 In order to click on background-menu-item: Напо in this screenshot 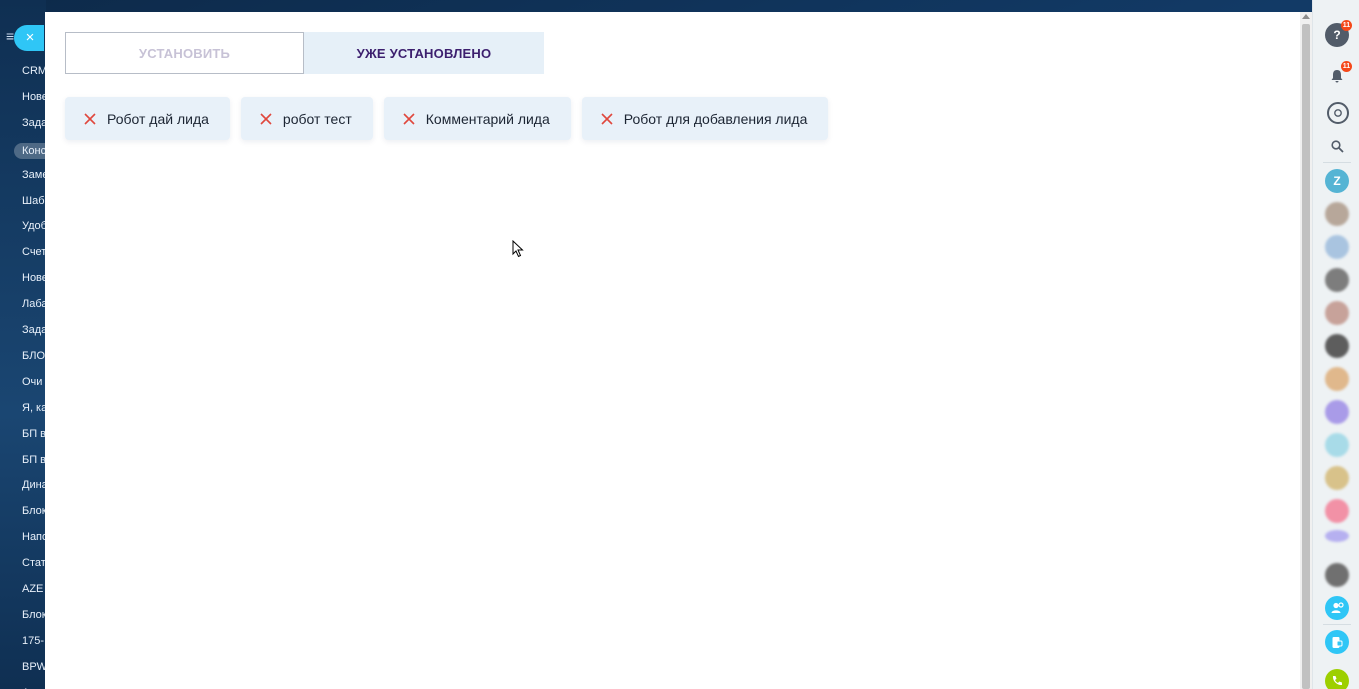, I will do `click(34, 537)`.